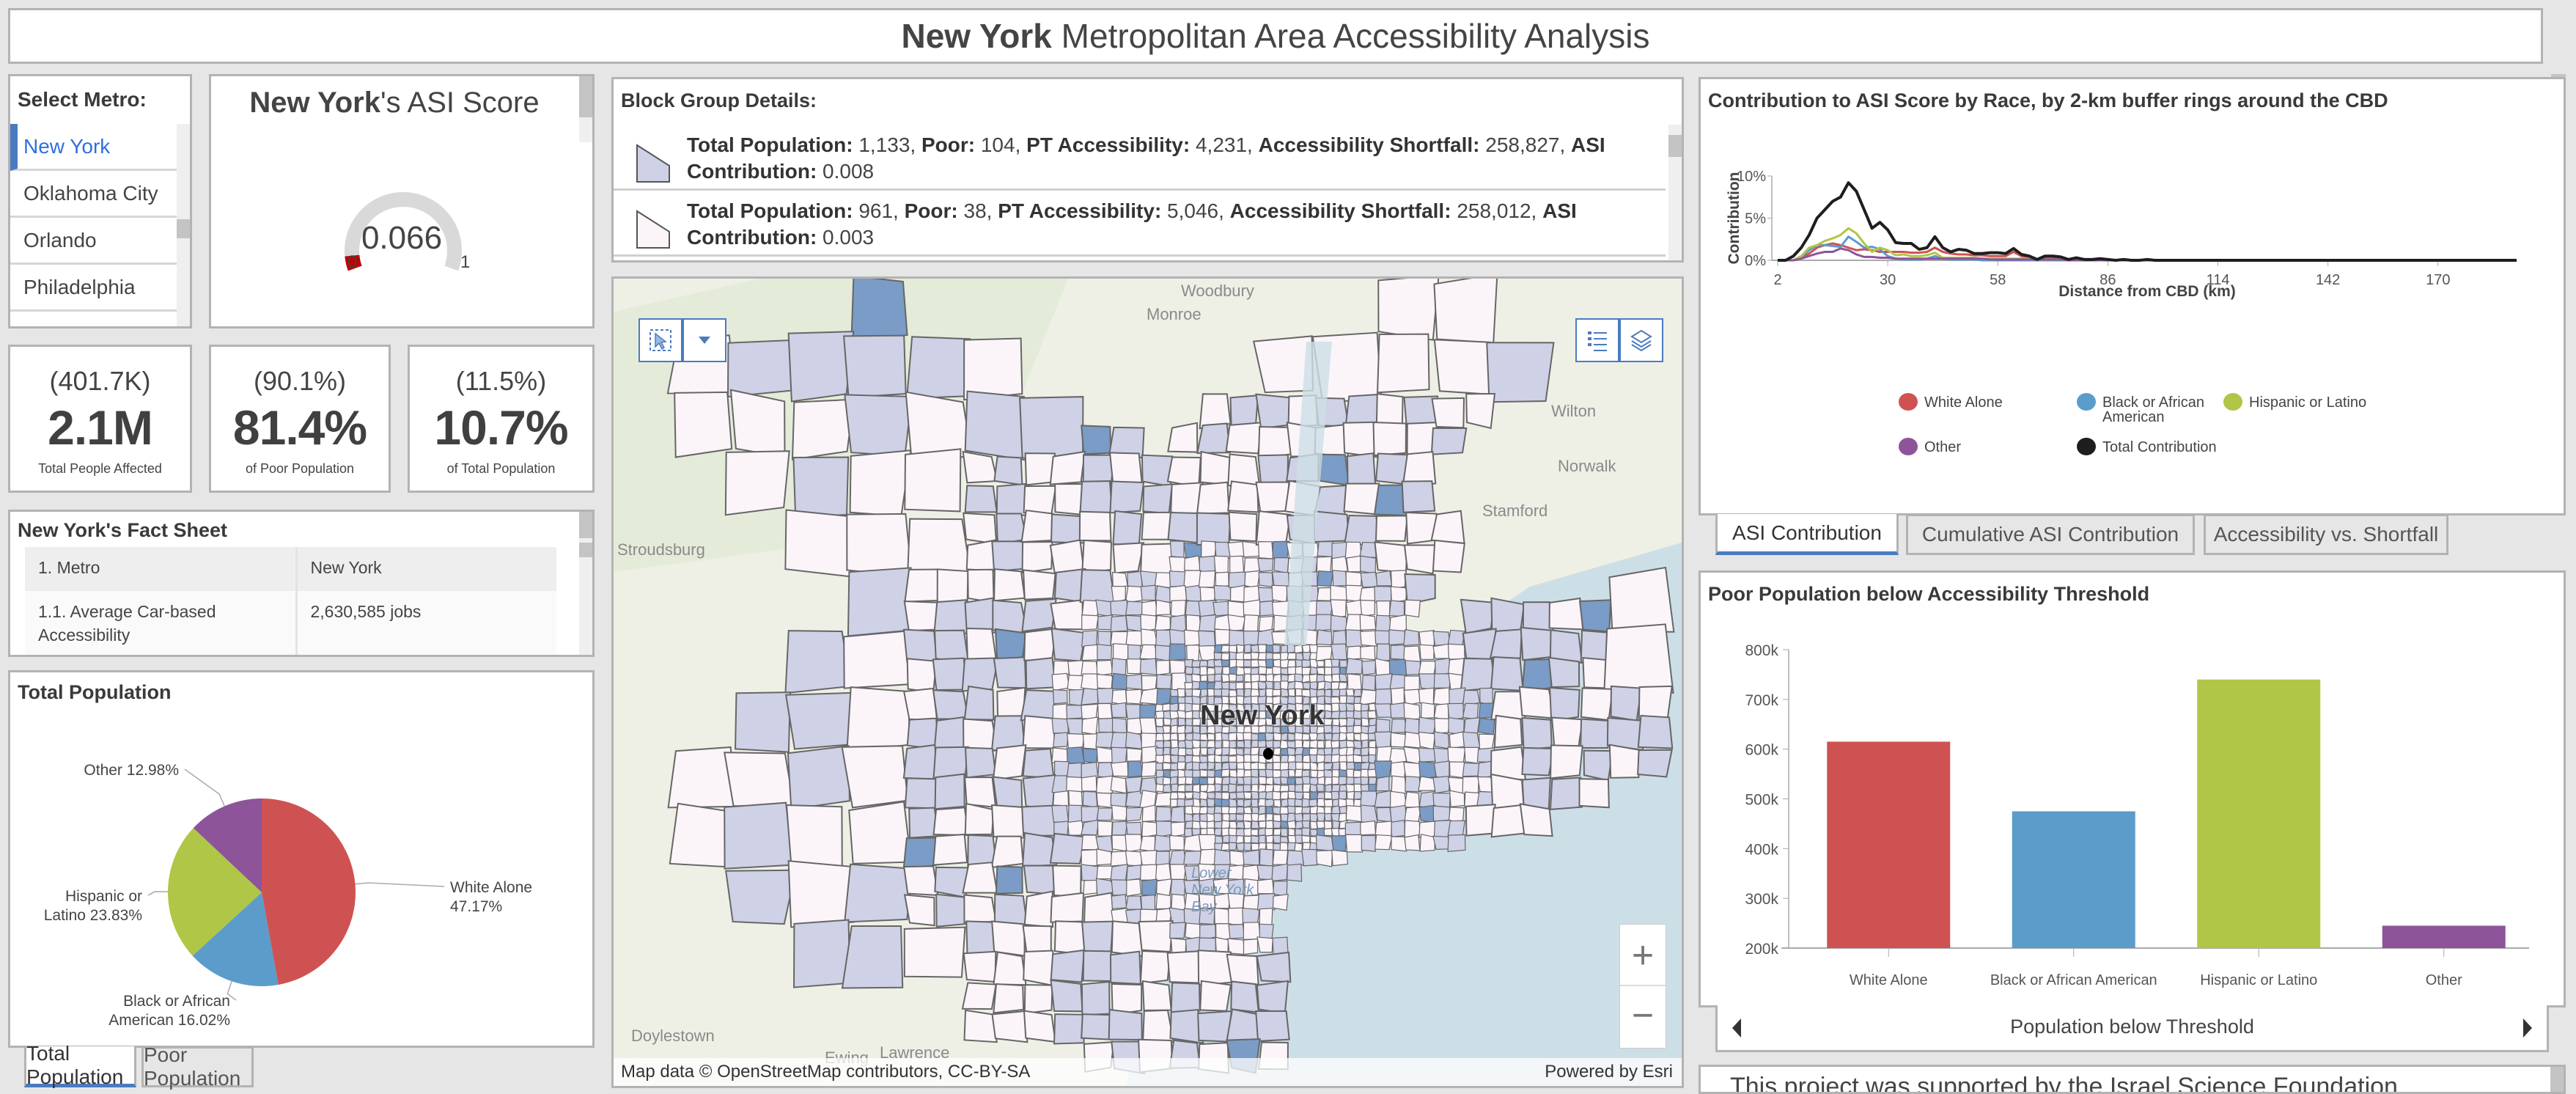 Image resolution: width=2576 pixels, height=1094 pixels. Describe the element at coordinates (93, 148) in the screenshot. I see `metro-option: New York` at that location.